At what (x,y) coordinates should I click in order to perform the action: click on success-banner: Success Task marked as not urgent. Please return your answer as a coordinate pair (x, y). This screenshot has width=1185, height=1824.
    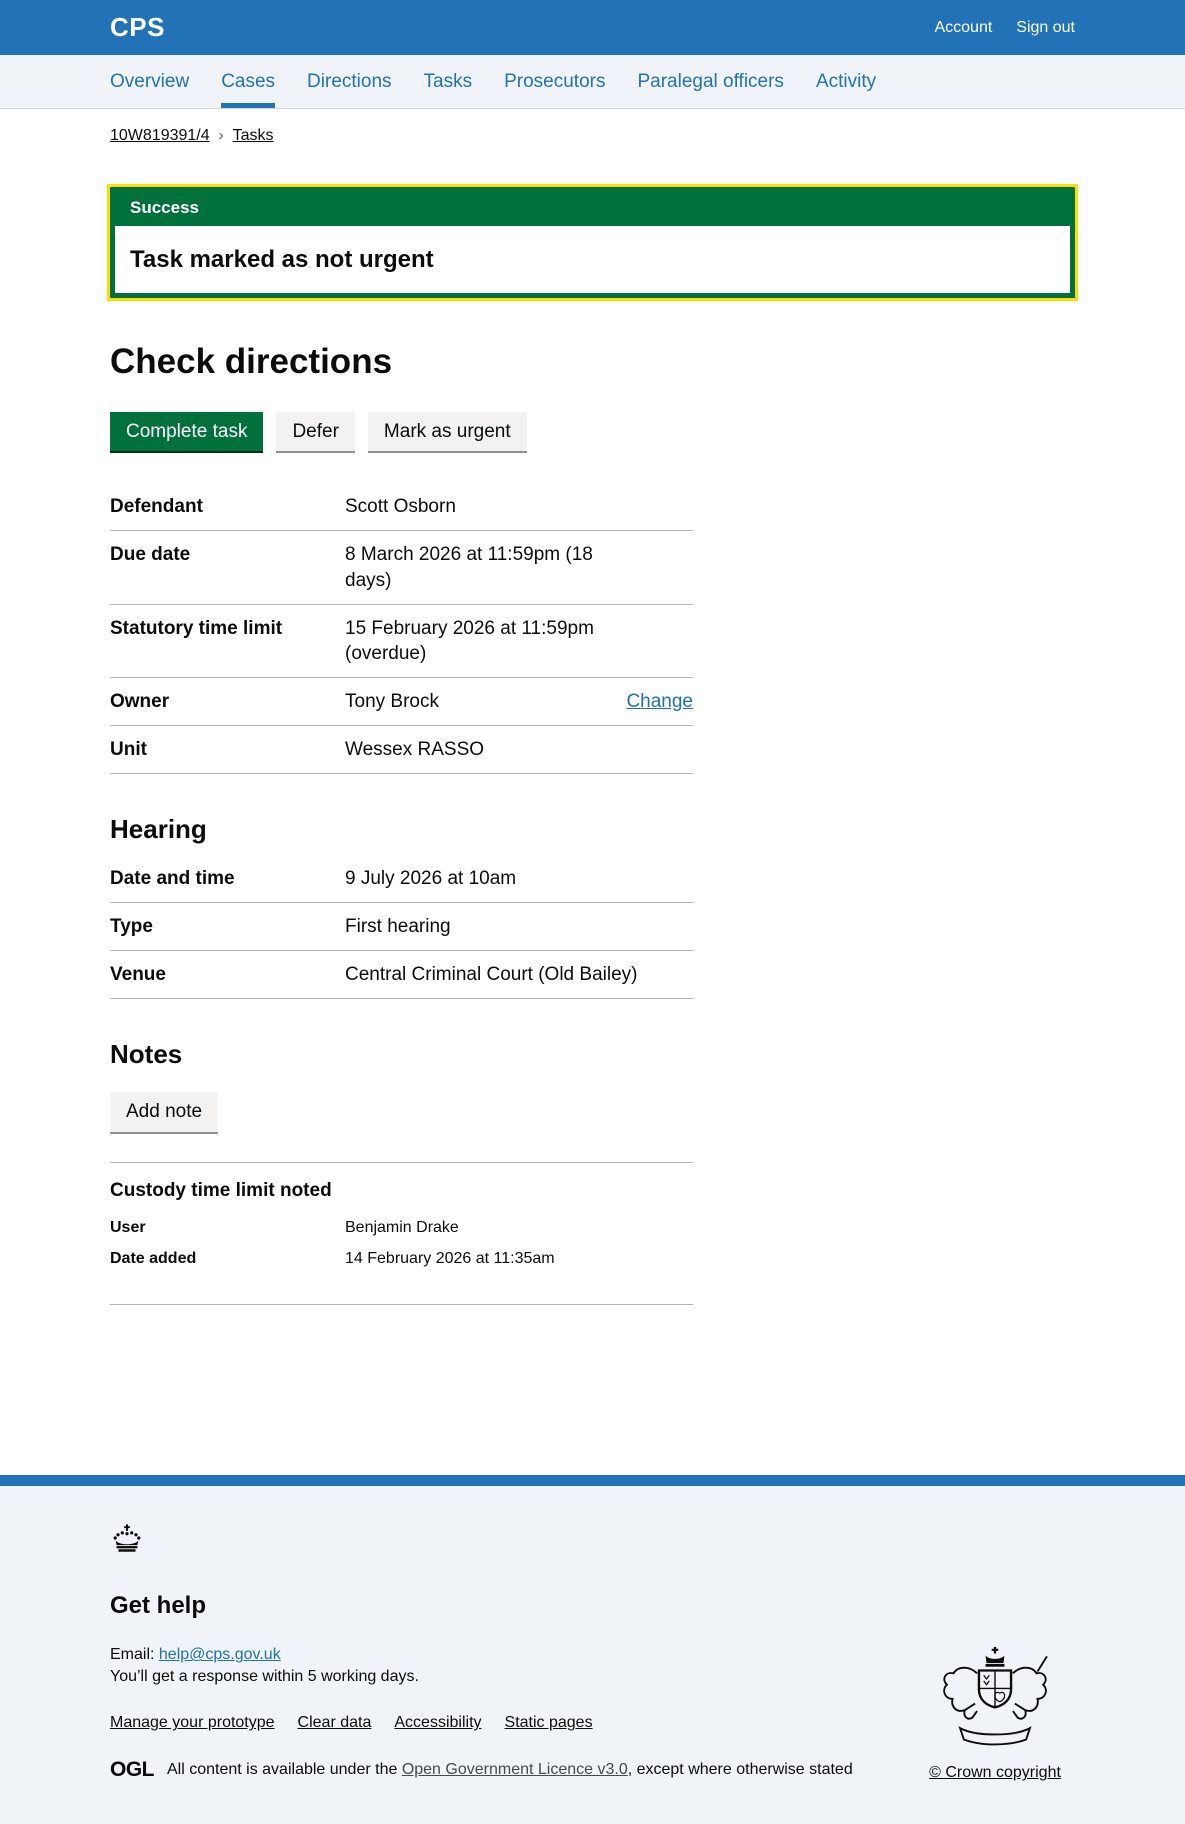
    Looking at the image, I should click on (592, 242).